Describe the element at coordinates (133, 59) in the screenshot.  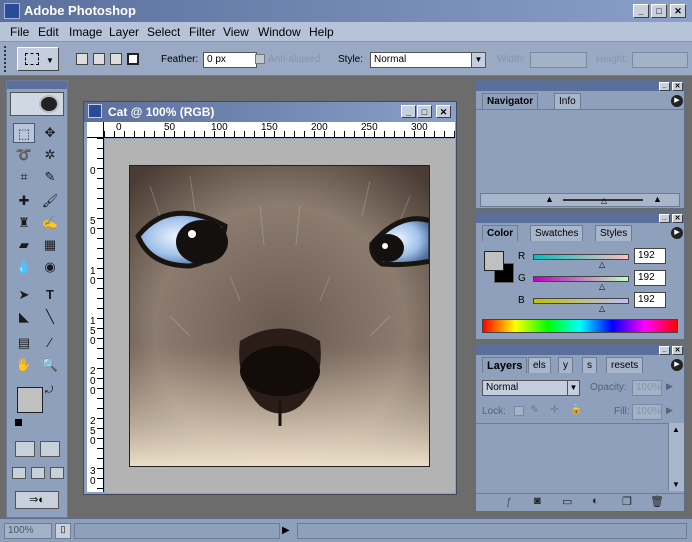
I see `intersect-selection-icon` at that location.